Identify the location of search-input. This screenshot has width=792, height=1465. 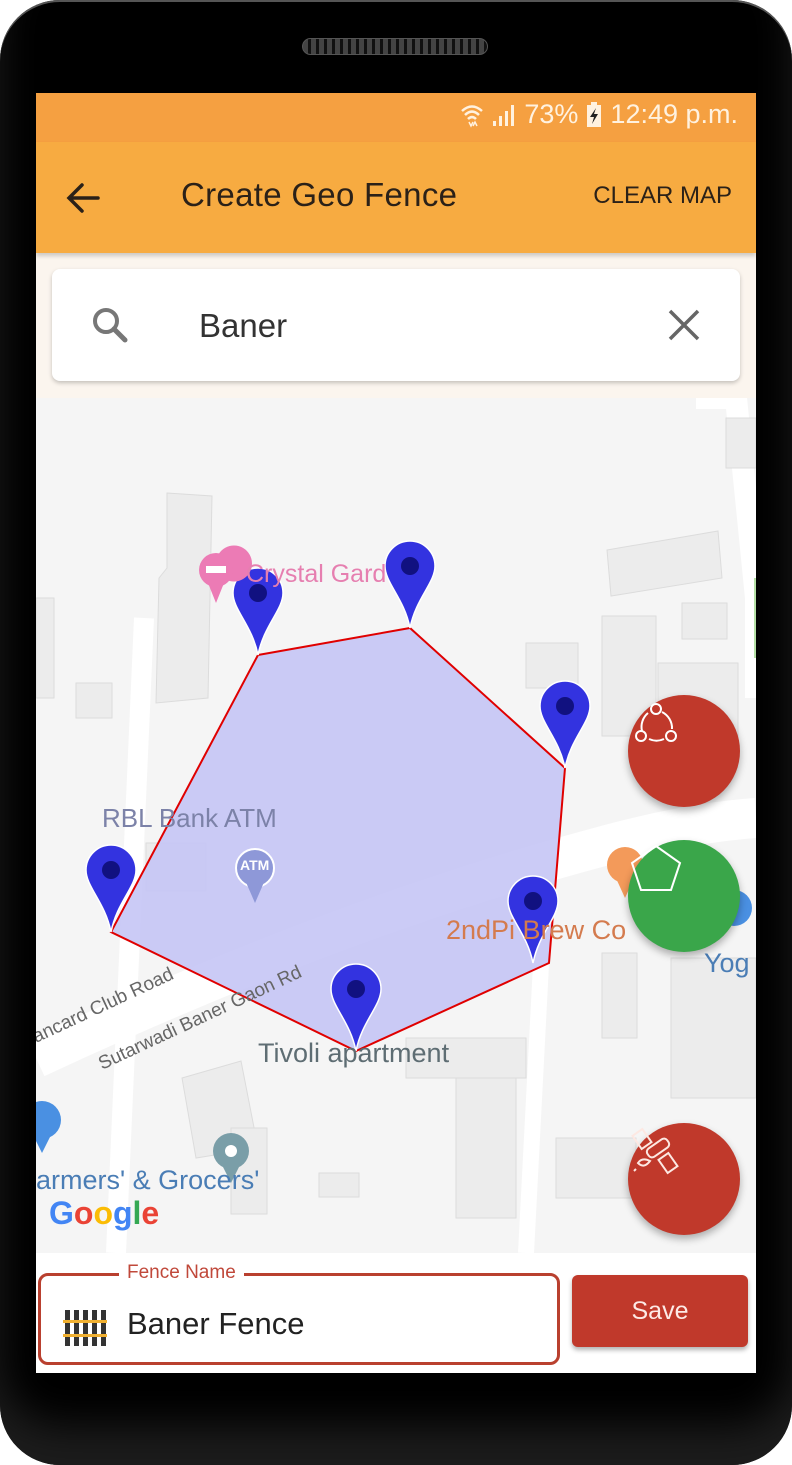
(419, 326).